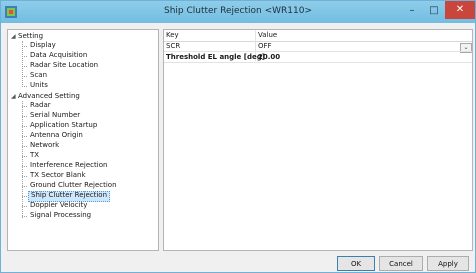 The height and width of the screenshot is (273, 476). What do you see at coordinates (448, 263) in the screenshot?
I see `apply-button: Apply` at bounding box center [448, 263].